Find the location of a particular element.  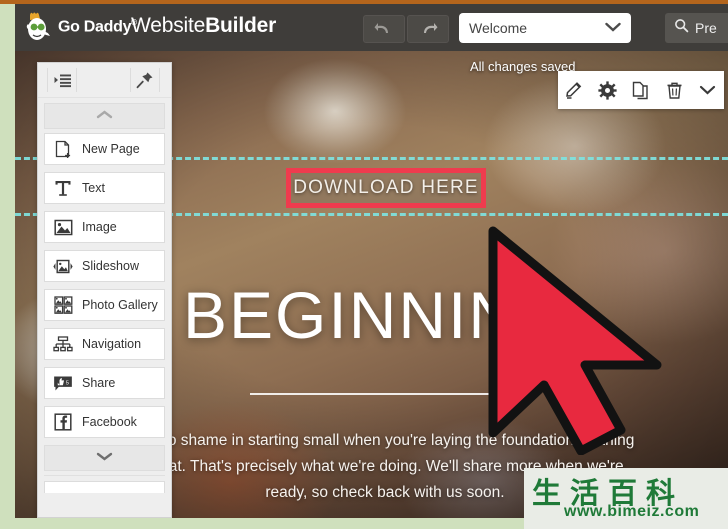

panel-item-new-page: New Page is located at coordinates (104, 149).